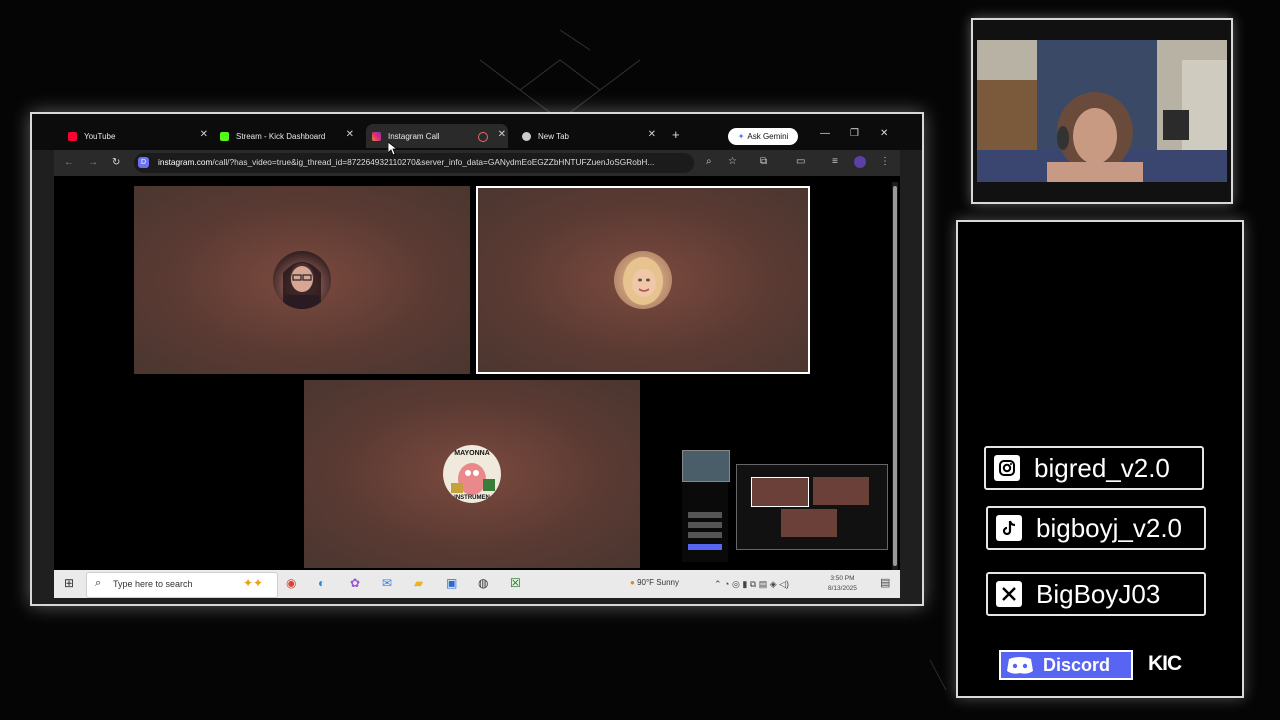 This screenshot has height=720, width=1280. What do you see at coordinates (825, 134) in the screenshot?
I see `minimize-icon: —` at bounding box center [825, 134].